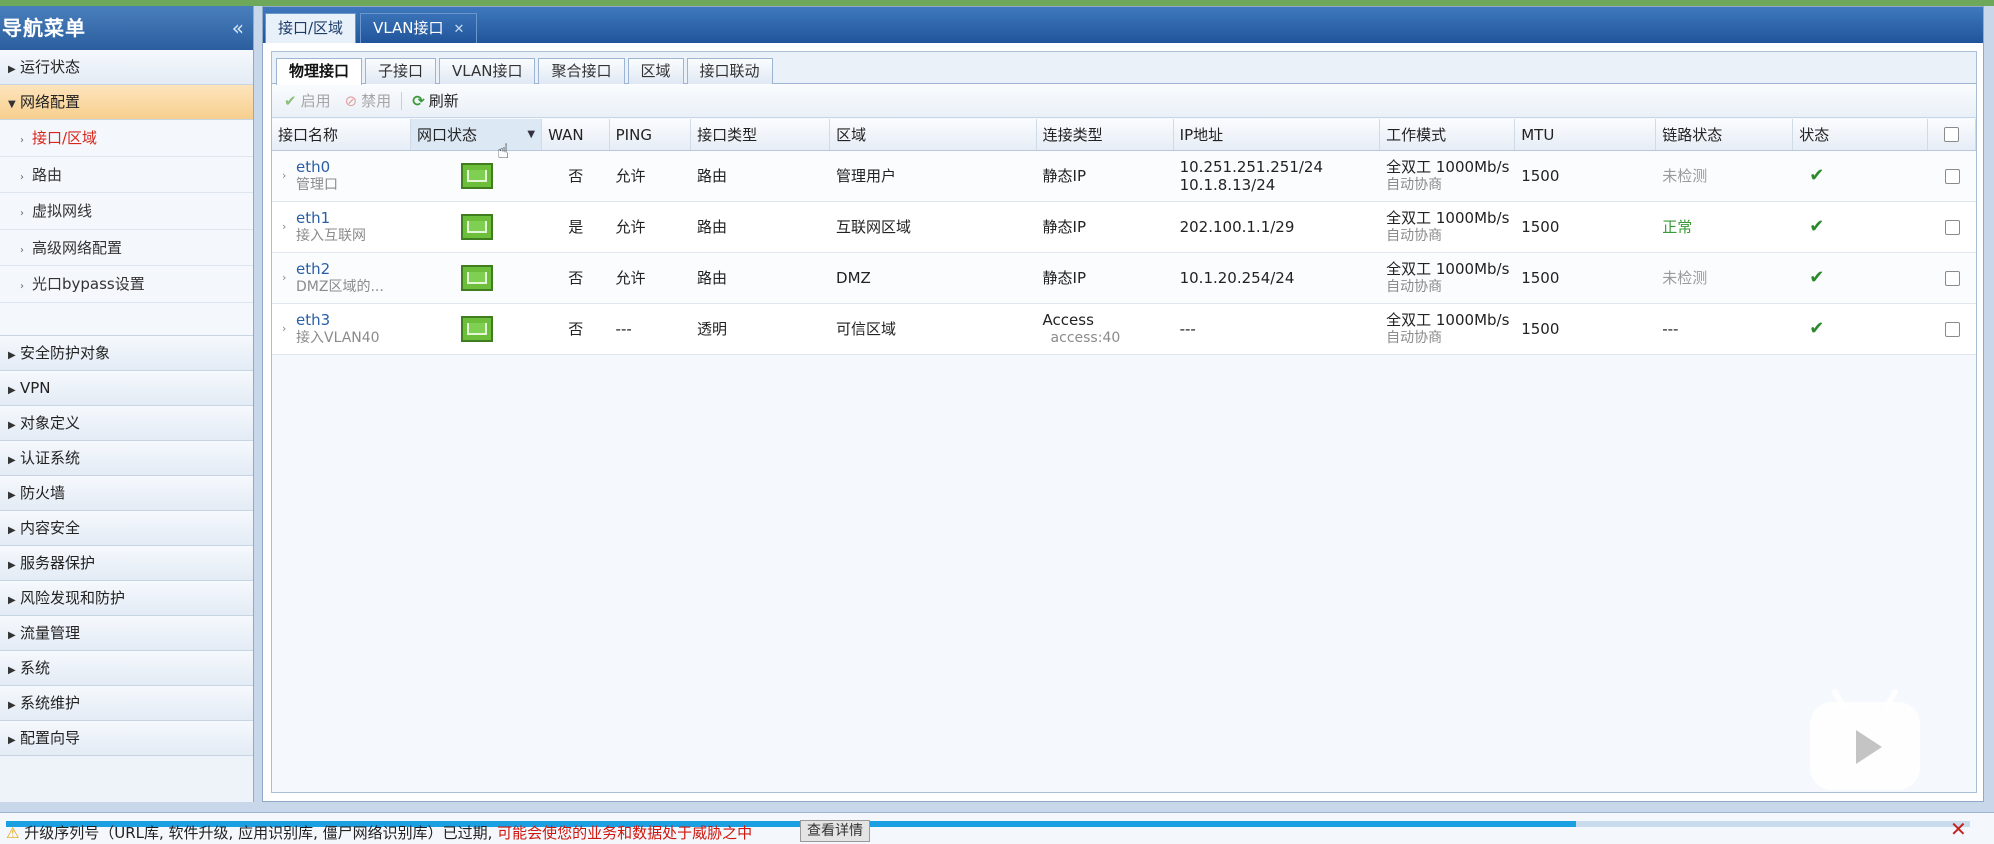 This screenshot has height=844, width=1994. I want to click on column-header: 网口状态 ▼ ☝, so click(477, 141).